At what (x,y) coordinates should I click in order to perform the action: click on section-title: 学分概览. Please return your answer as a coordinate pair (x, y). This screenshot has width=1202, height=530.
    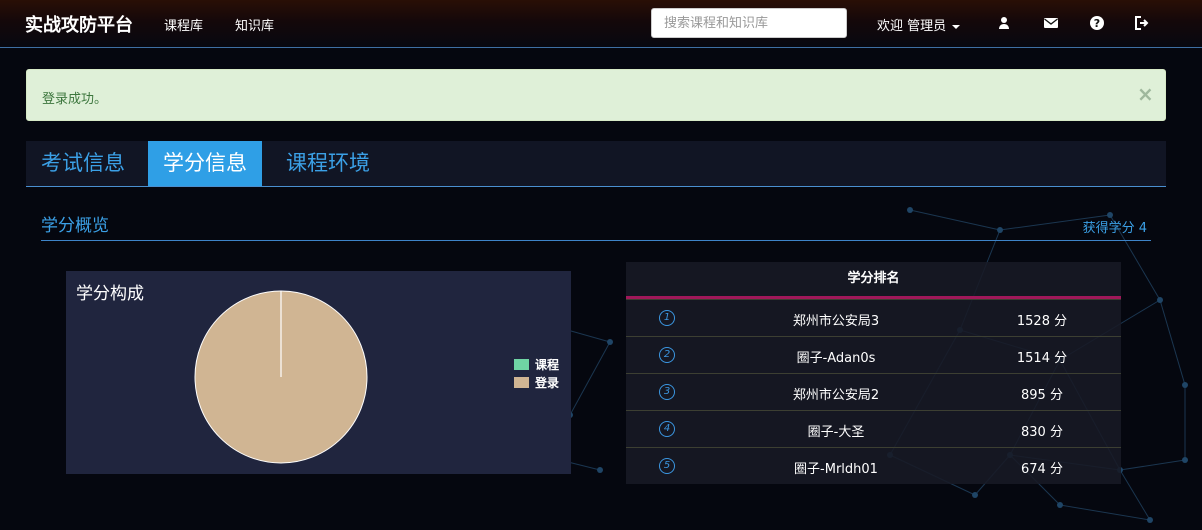
    Looking at the image, I should click on (75, 226).